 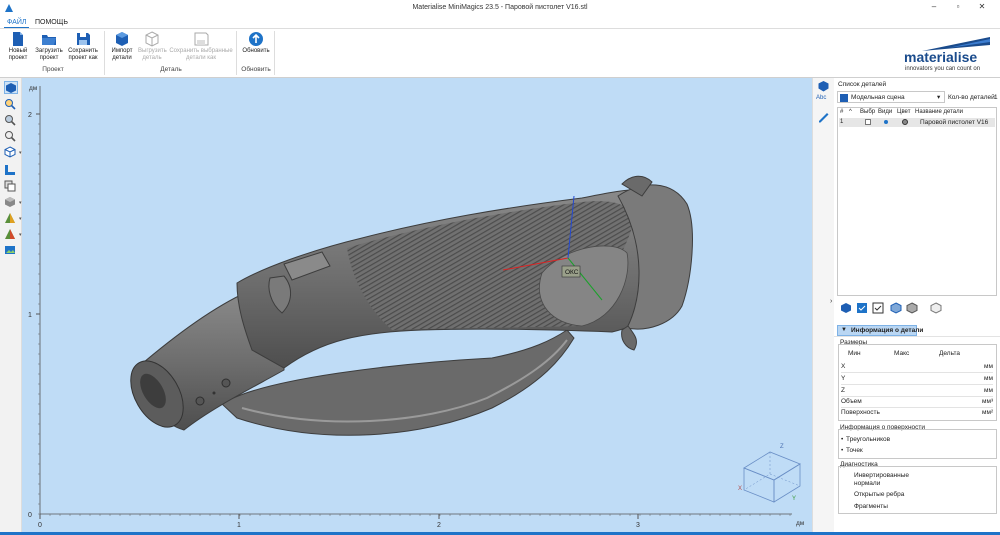 I want to click on minimize-button: –, so click(x=934, y=8).